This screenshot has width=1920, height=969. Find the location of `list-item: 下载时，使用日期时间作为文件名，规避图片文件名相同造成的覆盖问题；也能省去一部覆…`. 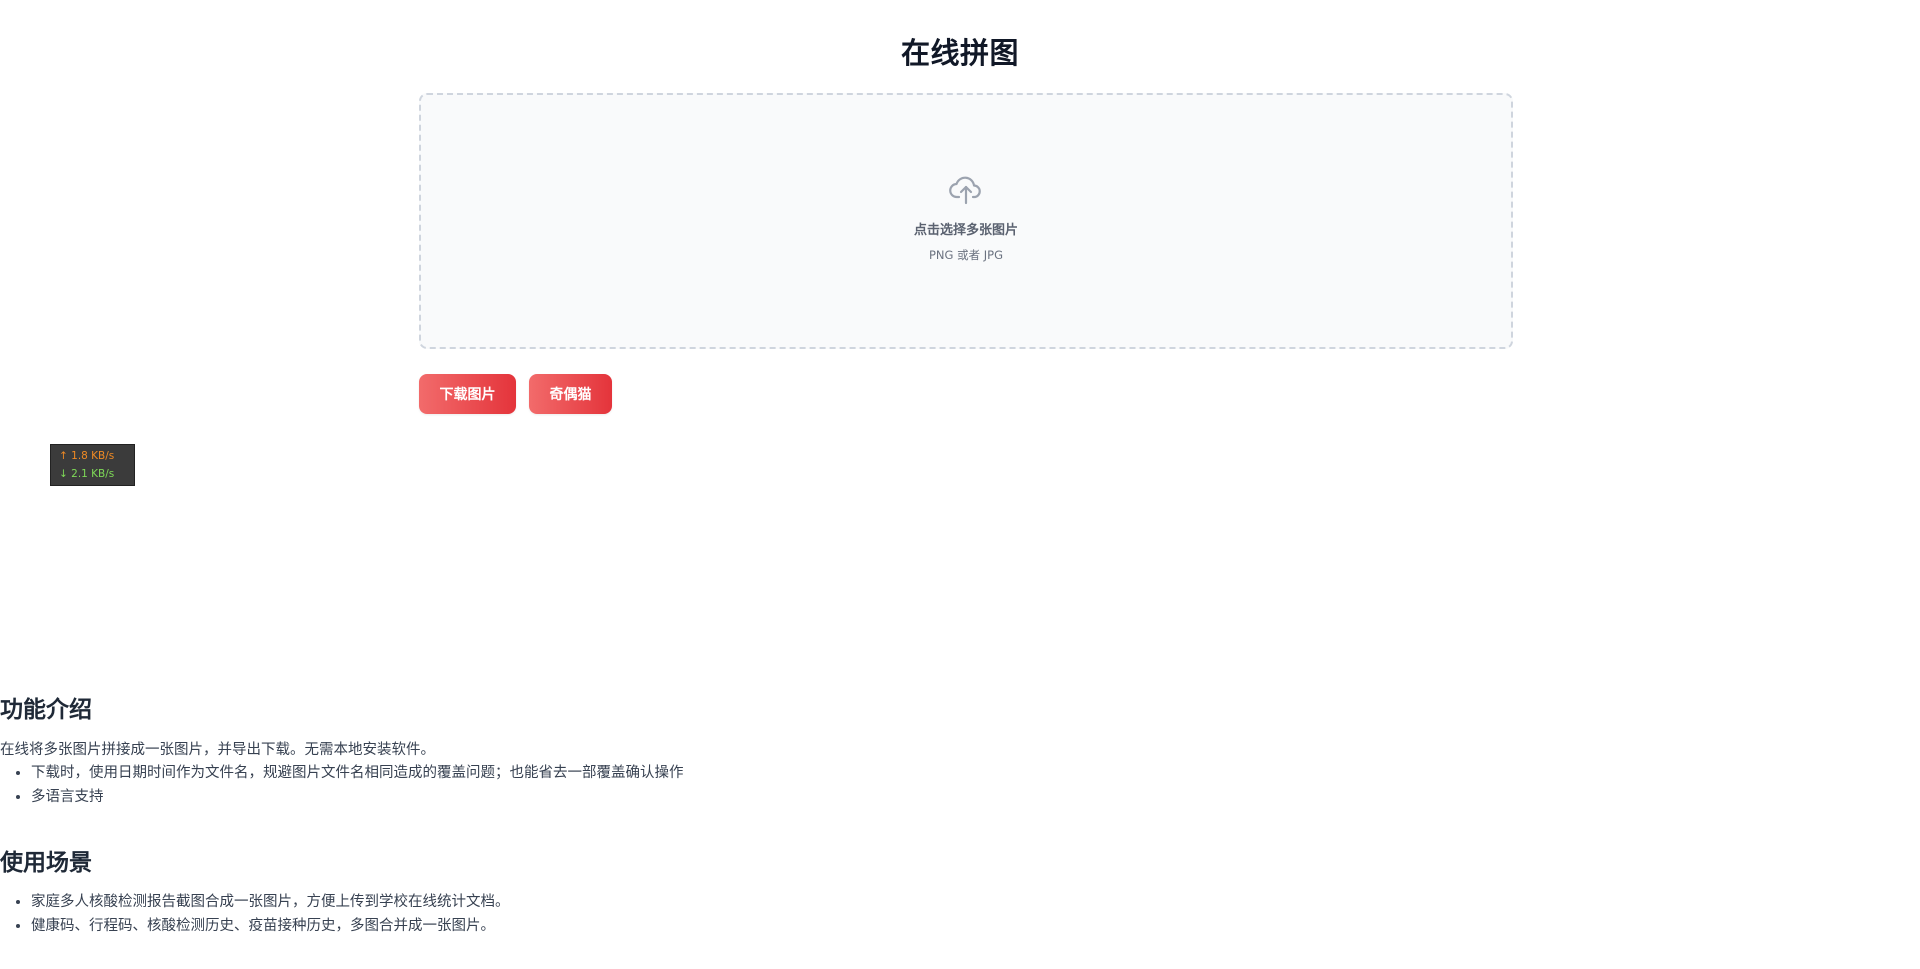

list-item: 下载时，使用日期时间作为文件名，规避图片文件名相同造成的覆盖问题；也能省去一部覆… is located at coordinates (357, 773).